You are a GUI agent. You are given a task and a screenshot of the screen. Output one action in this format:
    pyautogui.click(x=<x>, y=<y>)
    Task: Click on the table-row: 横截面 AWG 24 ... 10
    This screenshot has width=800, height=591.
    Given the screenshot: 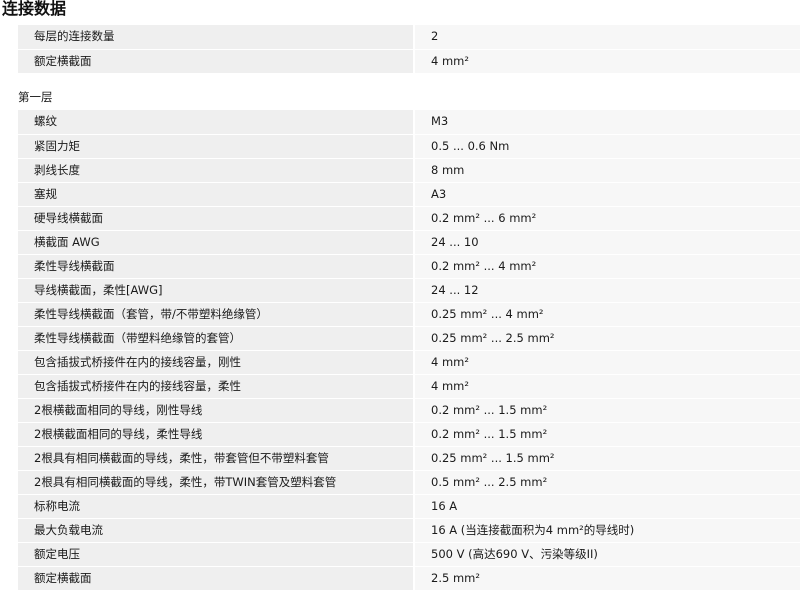 What is the action you would take?
    pyautogui.click(x=409, y=242)
    